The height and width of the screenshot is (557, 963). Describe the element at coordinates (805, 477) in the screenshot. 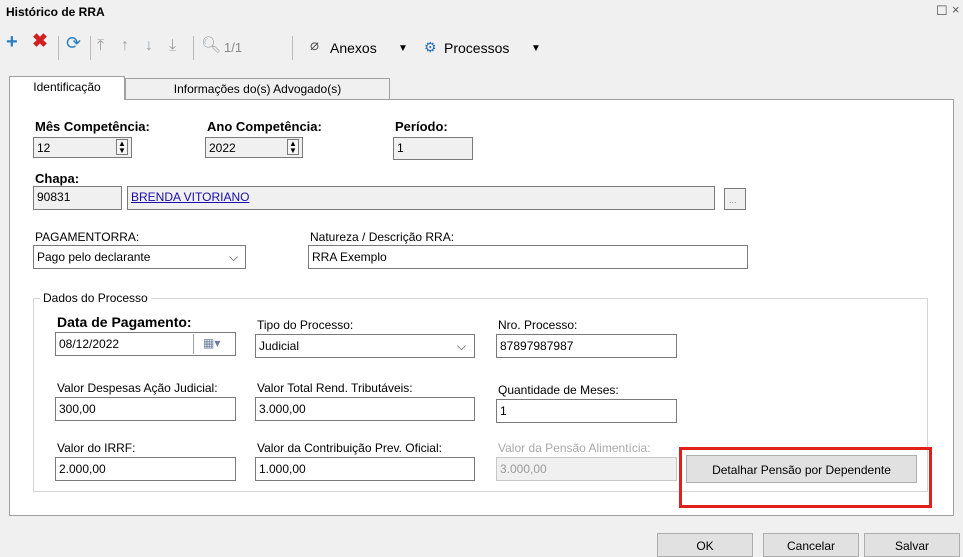

I see `highlight-box` at that location.